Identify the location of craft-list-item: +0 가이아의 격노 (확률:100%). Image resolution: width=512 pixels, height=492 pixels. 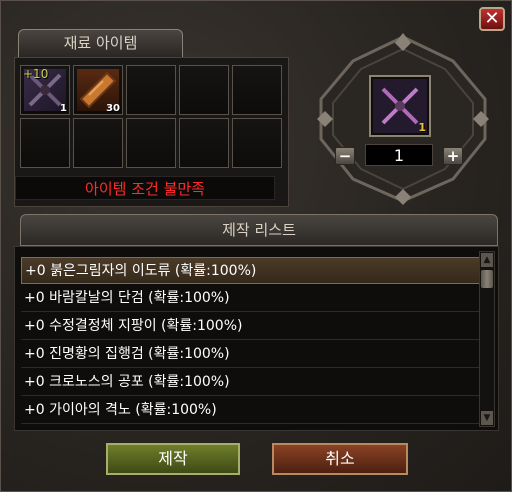
(251, 410).